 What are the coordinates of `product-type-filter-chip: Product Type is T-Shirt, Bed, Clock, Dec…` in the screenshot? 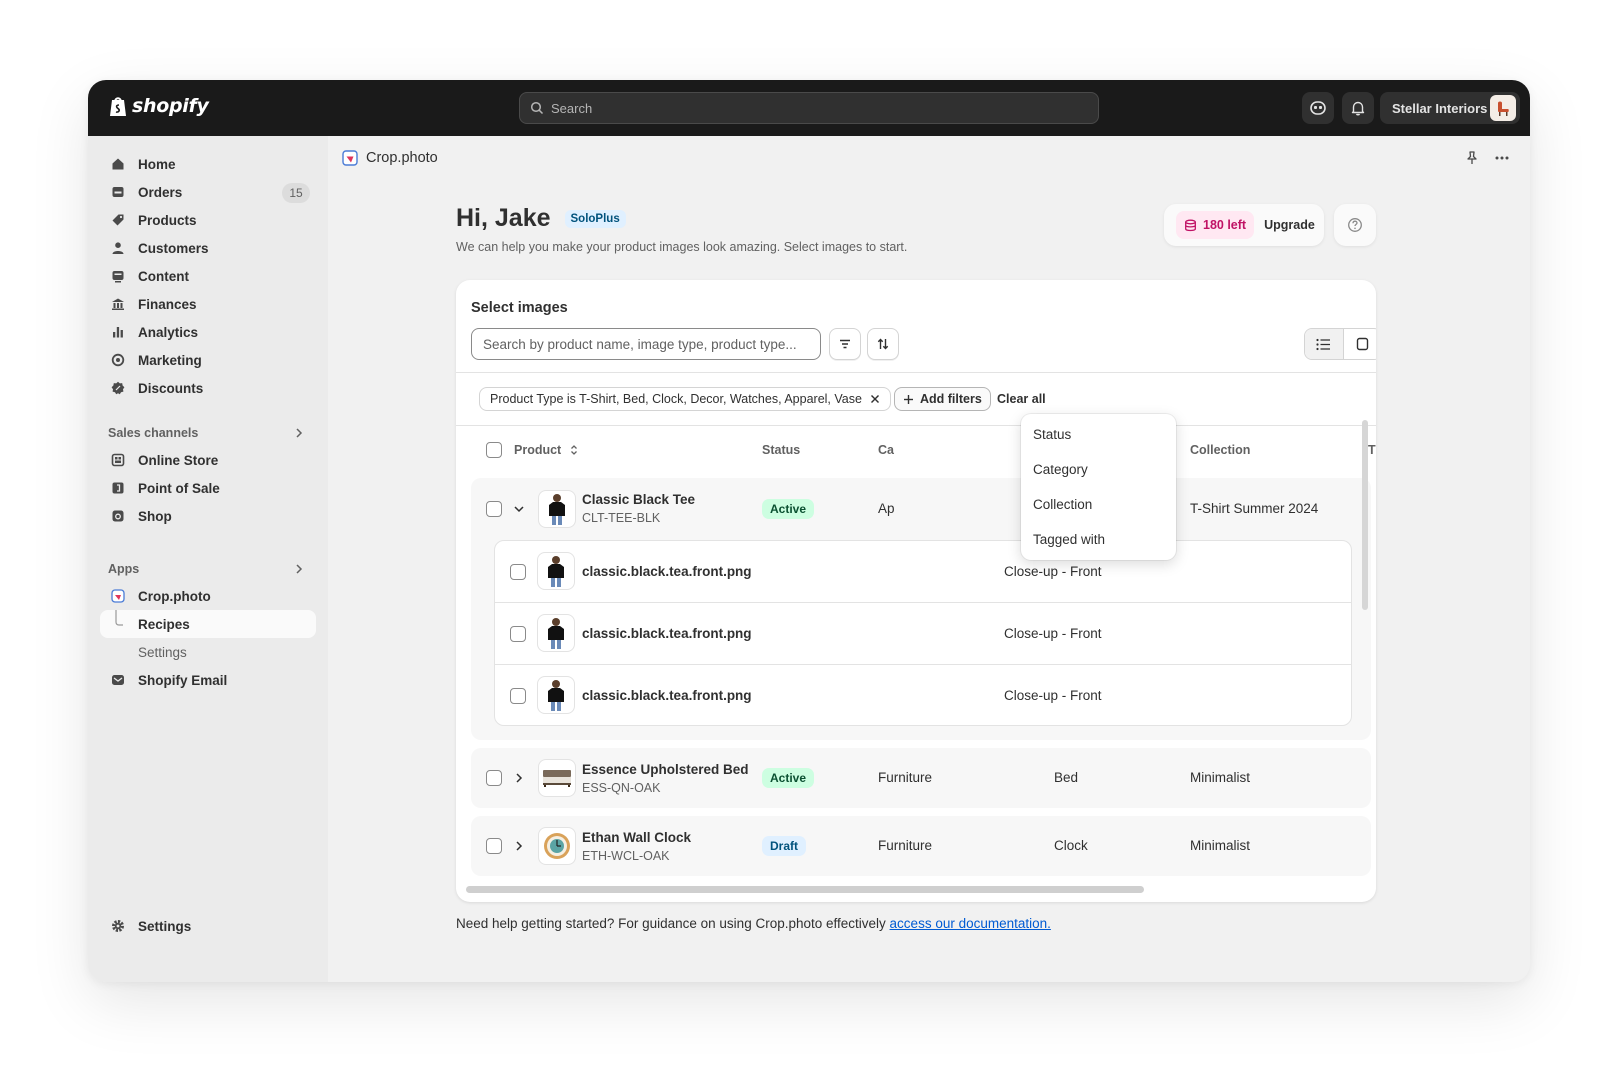 It's located at (685, 399).